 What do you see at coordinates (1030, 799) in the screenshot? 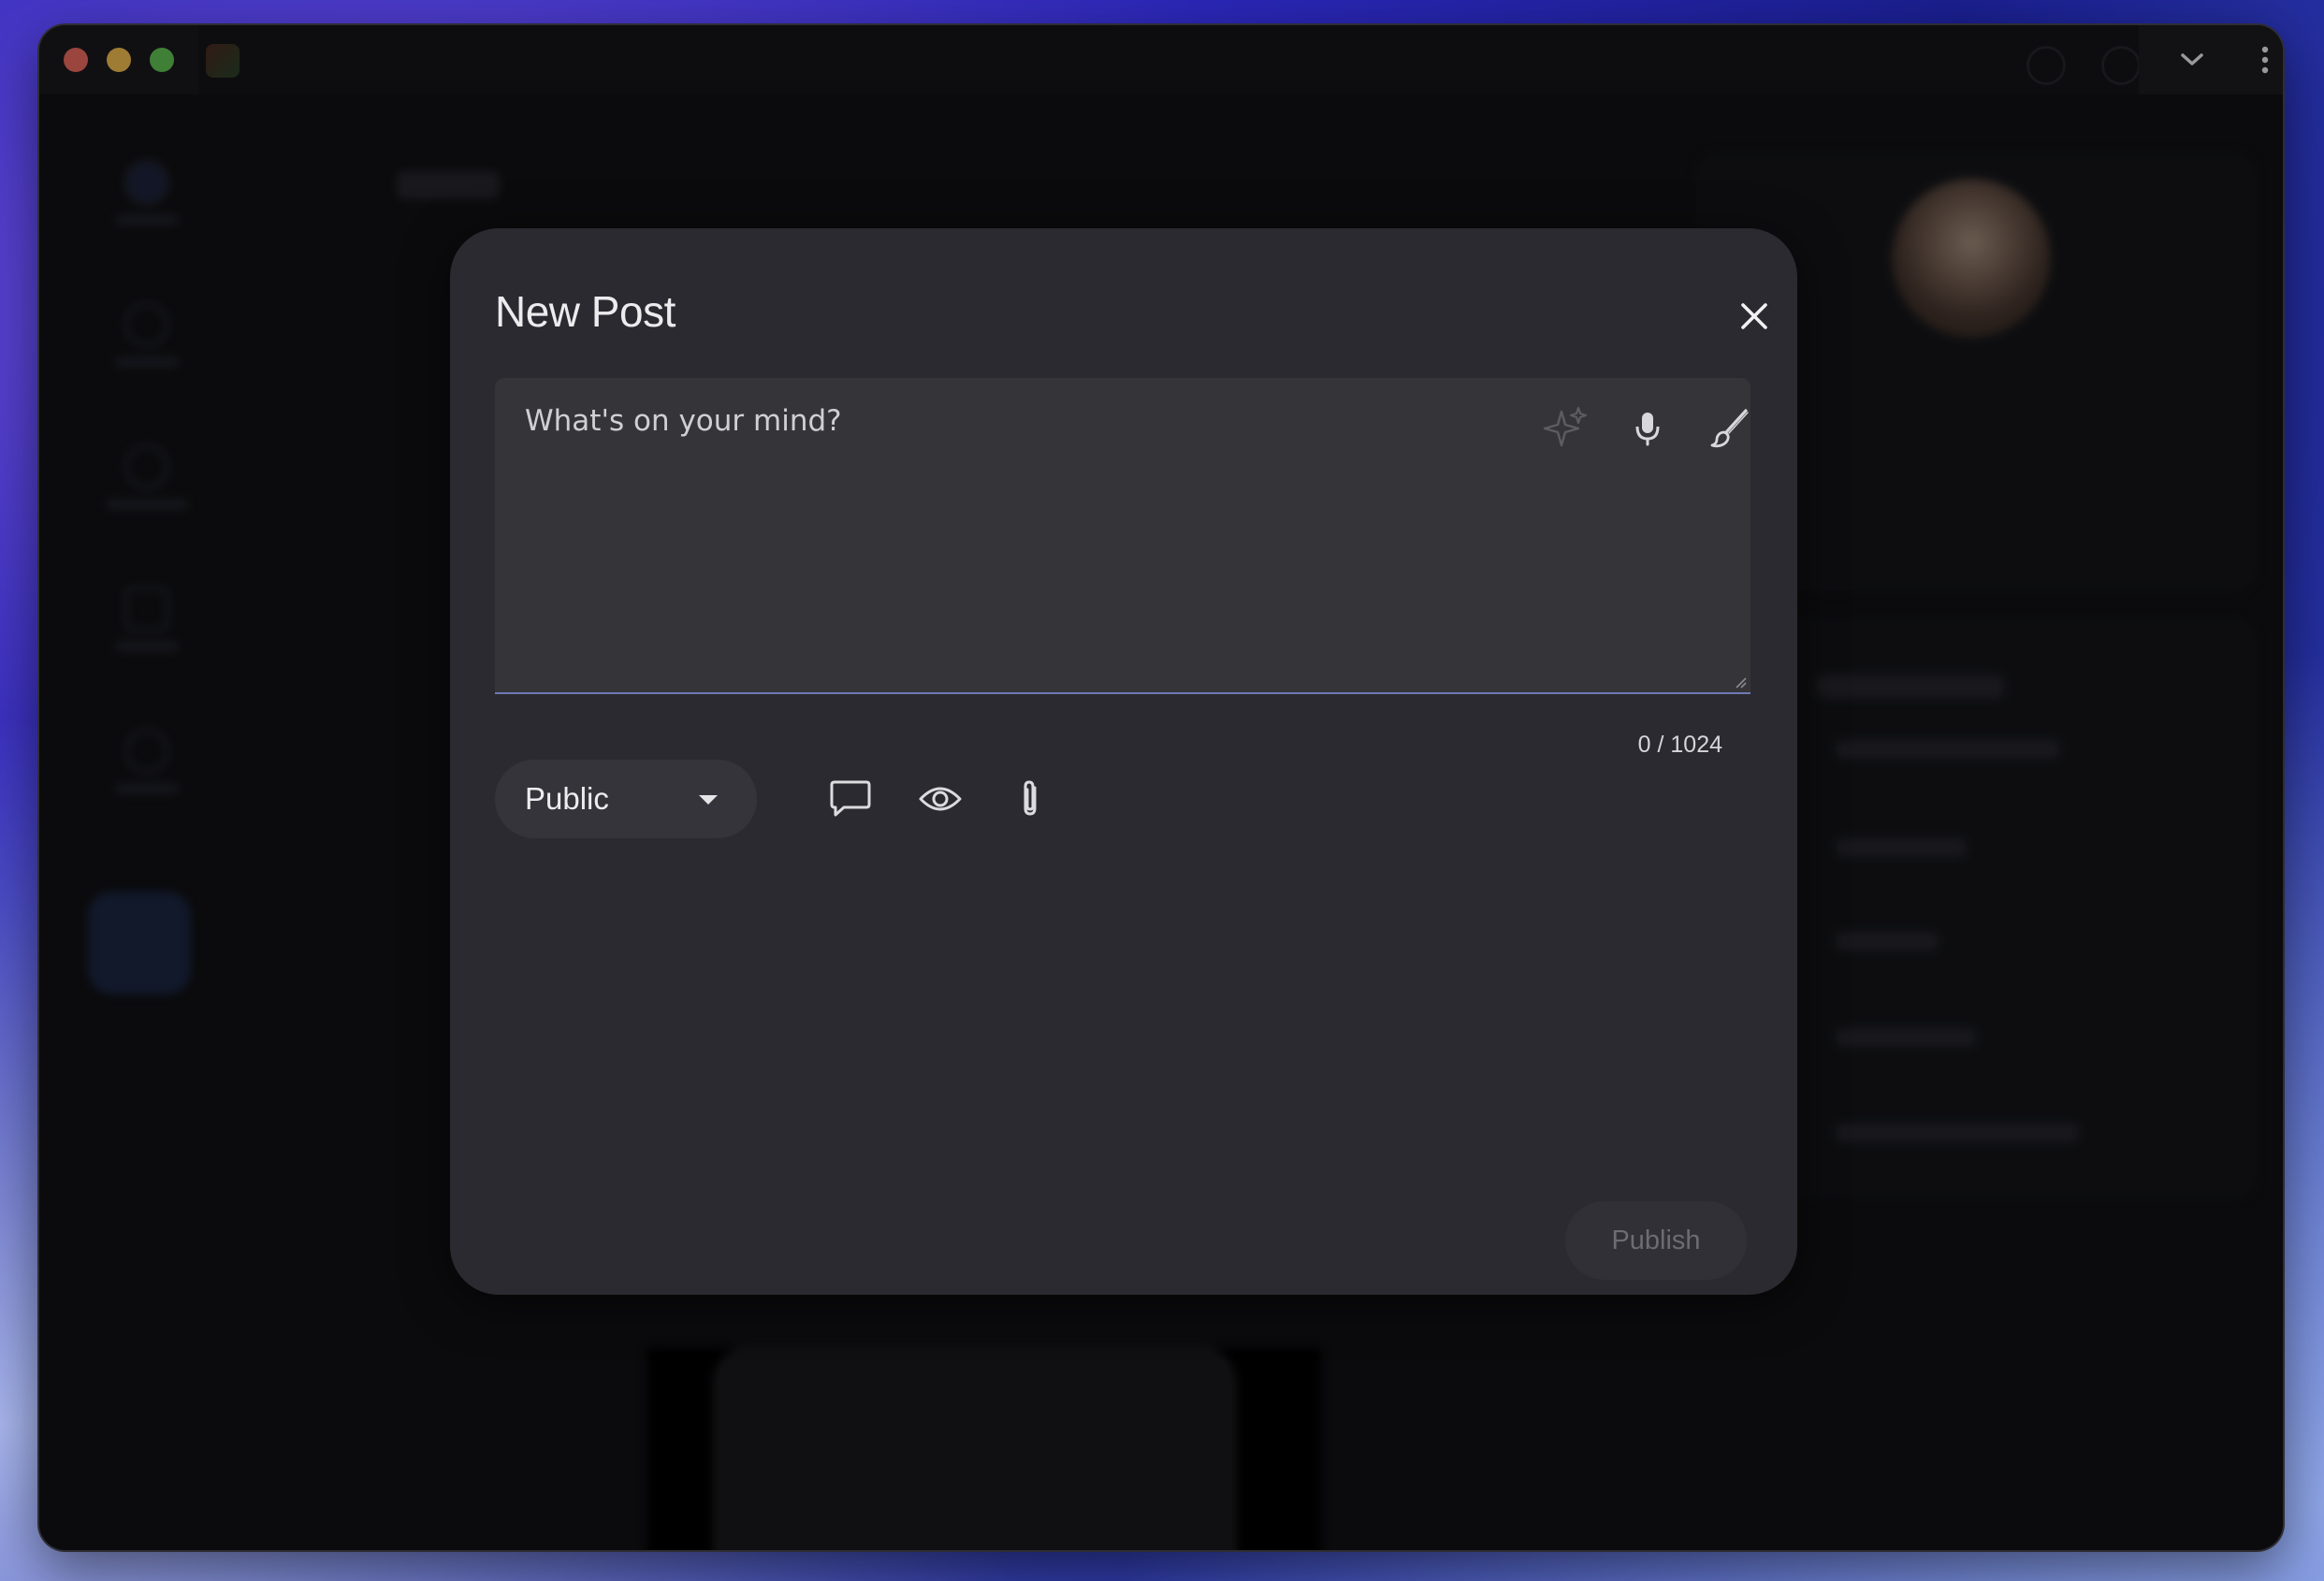
I see `paperclip-icon` at bounding box center [1030, 799].